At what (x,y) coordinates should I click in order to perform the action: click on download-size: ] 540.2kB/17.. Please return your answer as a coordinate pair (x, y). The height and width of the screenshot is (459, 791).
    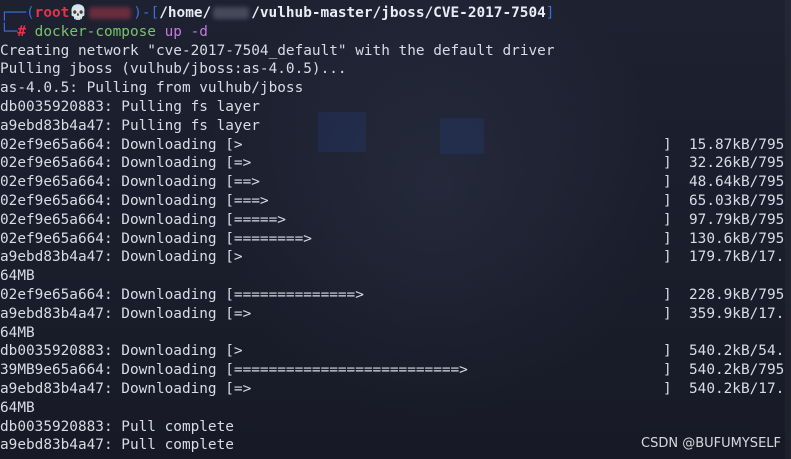
    Looking at the image, I should click on (724, 388).